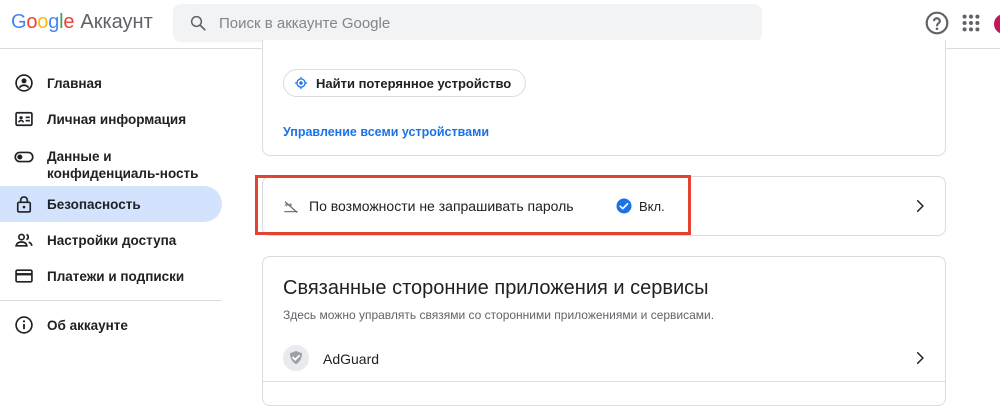  Describe the element at coordinates (479, 23) in the screenshot. I see `search-input` at that location.